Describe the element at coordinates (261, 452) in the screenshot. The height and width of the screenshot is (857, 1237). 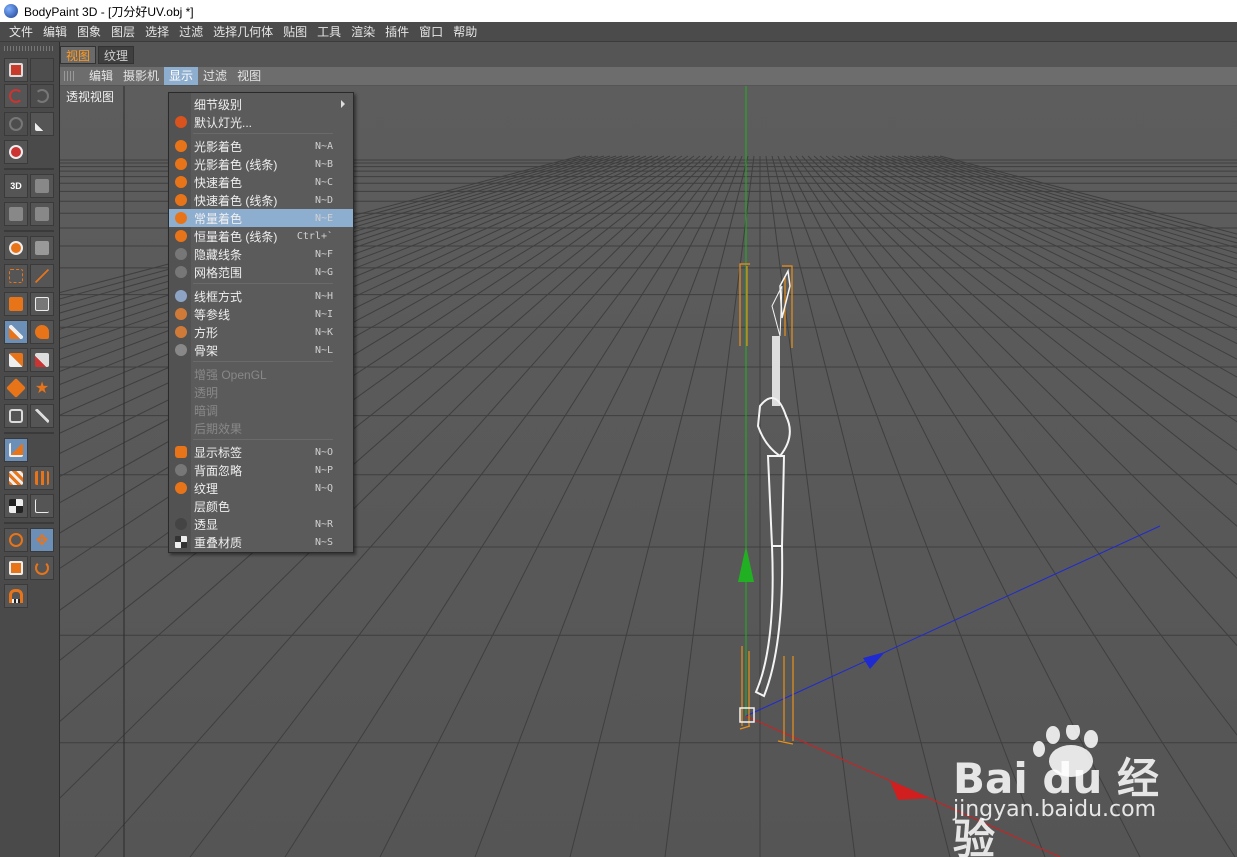
I see `display-menu-item: 显示标签 N~O` at that location.